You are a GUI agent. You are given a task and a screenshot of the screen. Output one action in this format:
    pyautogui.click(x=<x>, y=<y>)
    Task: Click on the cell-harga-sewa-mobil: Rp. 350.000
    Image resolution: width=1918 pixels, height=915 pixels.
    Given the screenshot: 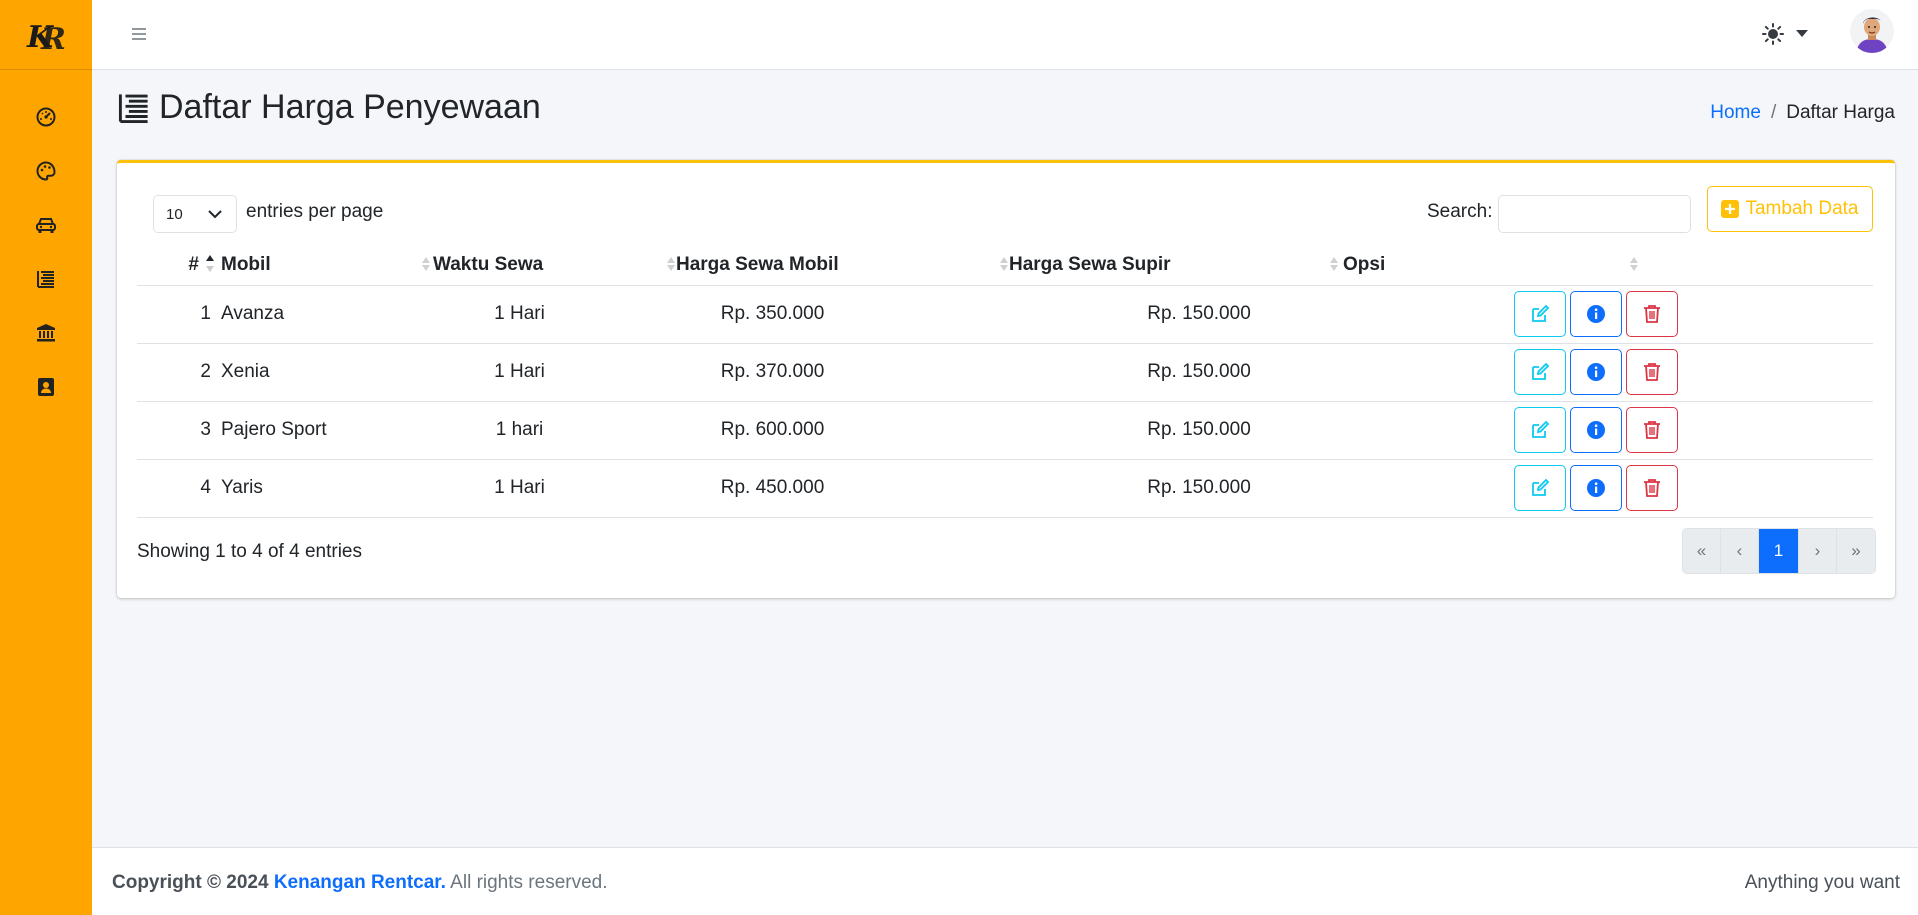 What is the action you would take?
    pyautogui.click(x=842, y=314)
    